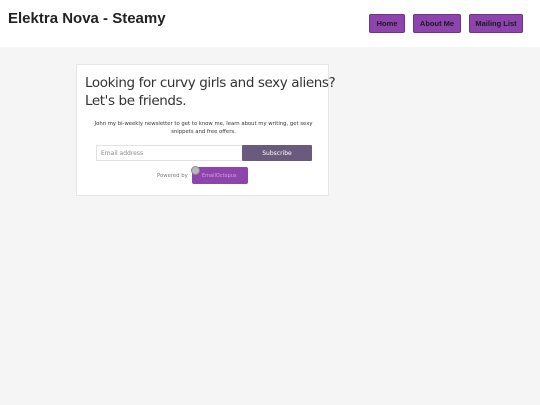 Image resolution: width=540 pixels, height=405 pixels. I want to click on signup-heading-line2: Let's be friends., so click(136, 101).